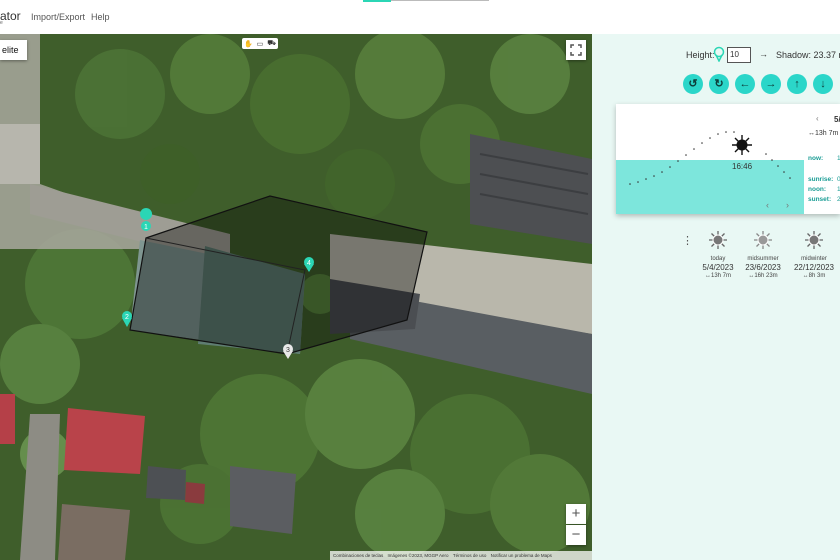  Describe the element at coordinates (718, 254) in the screenshot. I see `preset-today: today 5/4/2023 ↔13h 7m` at that location.